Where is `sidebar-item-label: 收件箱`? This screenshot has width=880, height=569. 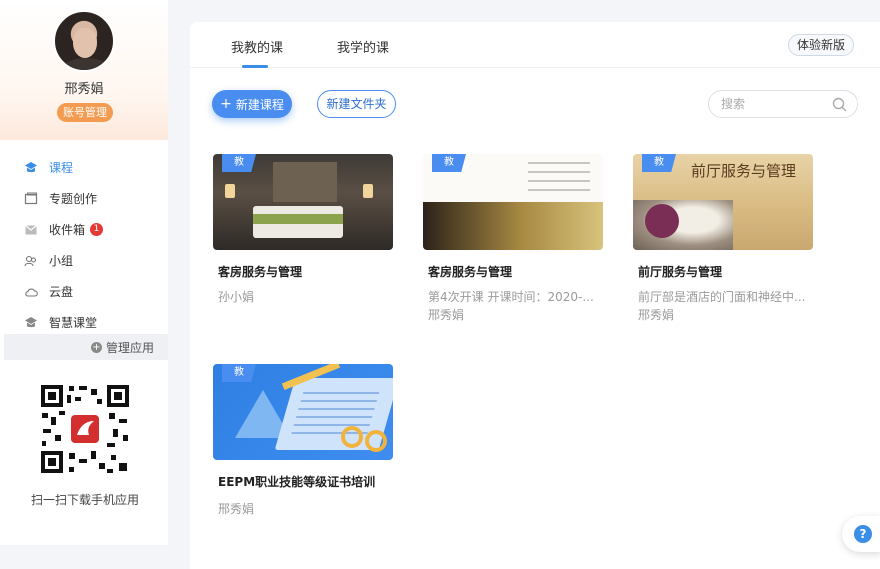
sidebar-item-label: 收件箱 is located at coordinates (67, 230).